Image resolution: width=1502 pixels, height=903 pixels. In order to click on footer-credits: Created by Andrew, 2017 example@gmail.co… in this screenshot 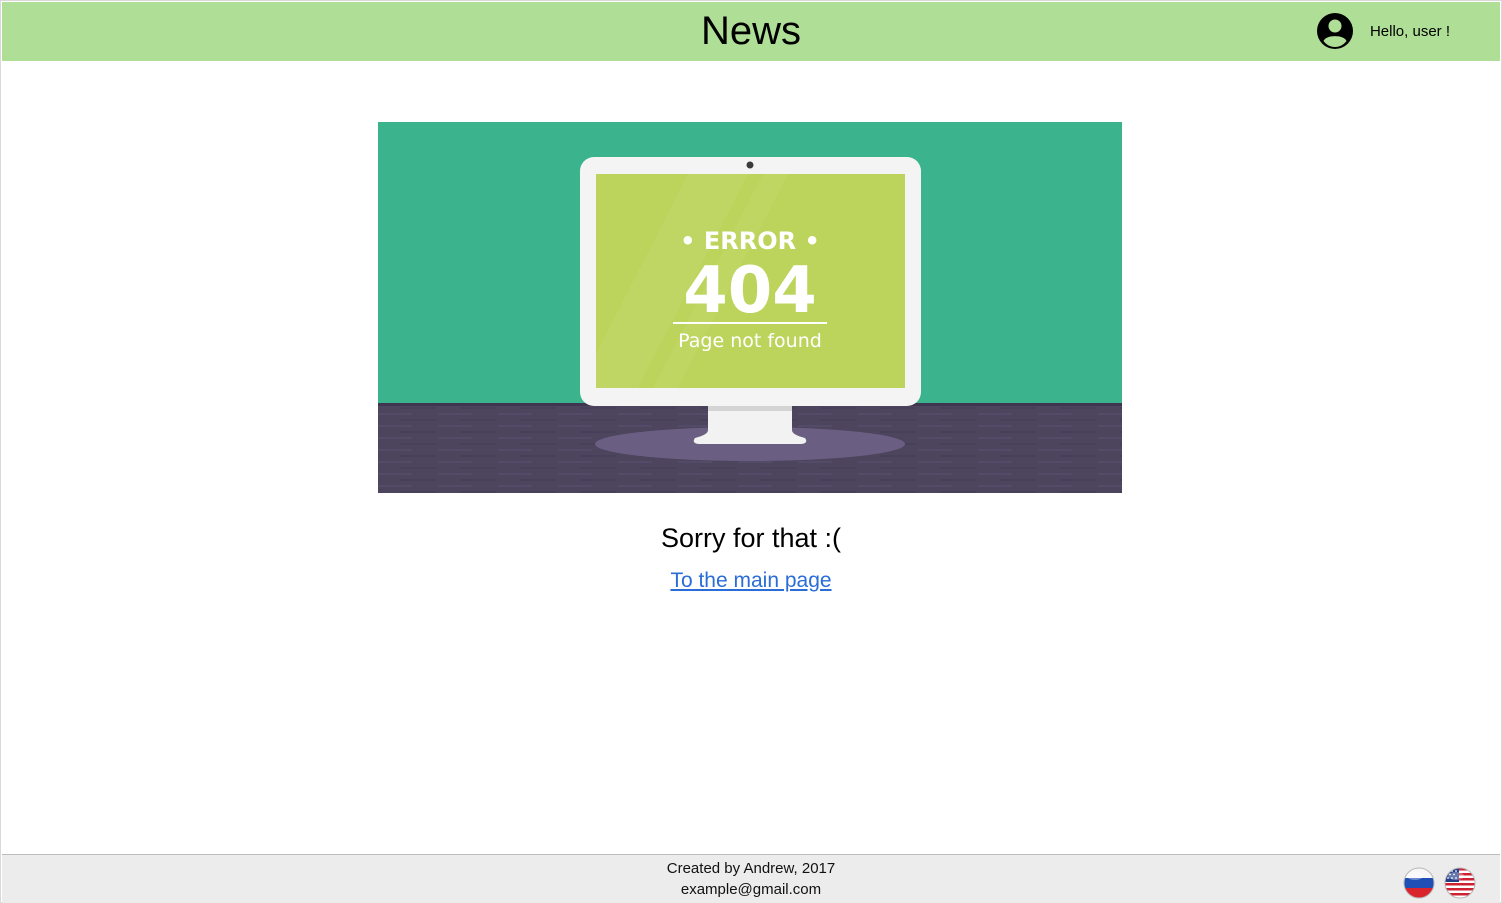, I will do `click(751, 879)`.